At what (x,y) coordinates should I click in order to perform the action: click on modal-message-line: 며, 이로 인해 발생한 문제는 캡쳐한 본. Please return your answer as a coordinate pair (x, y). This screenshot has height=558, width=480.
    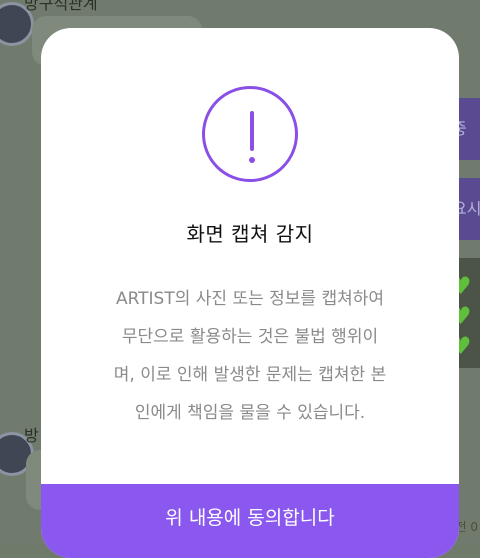
    Looking at the image, I should click on (250, 375).